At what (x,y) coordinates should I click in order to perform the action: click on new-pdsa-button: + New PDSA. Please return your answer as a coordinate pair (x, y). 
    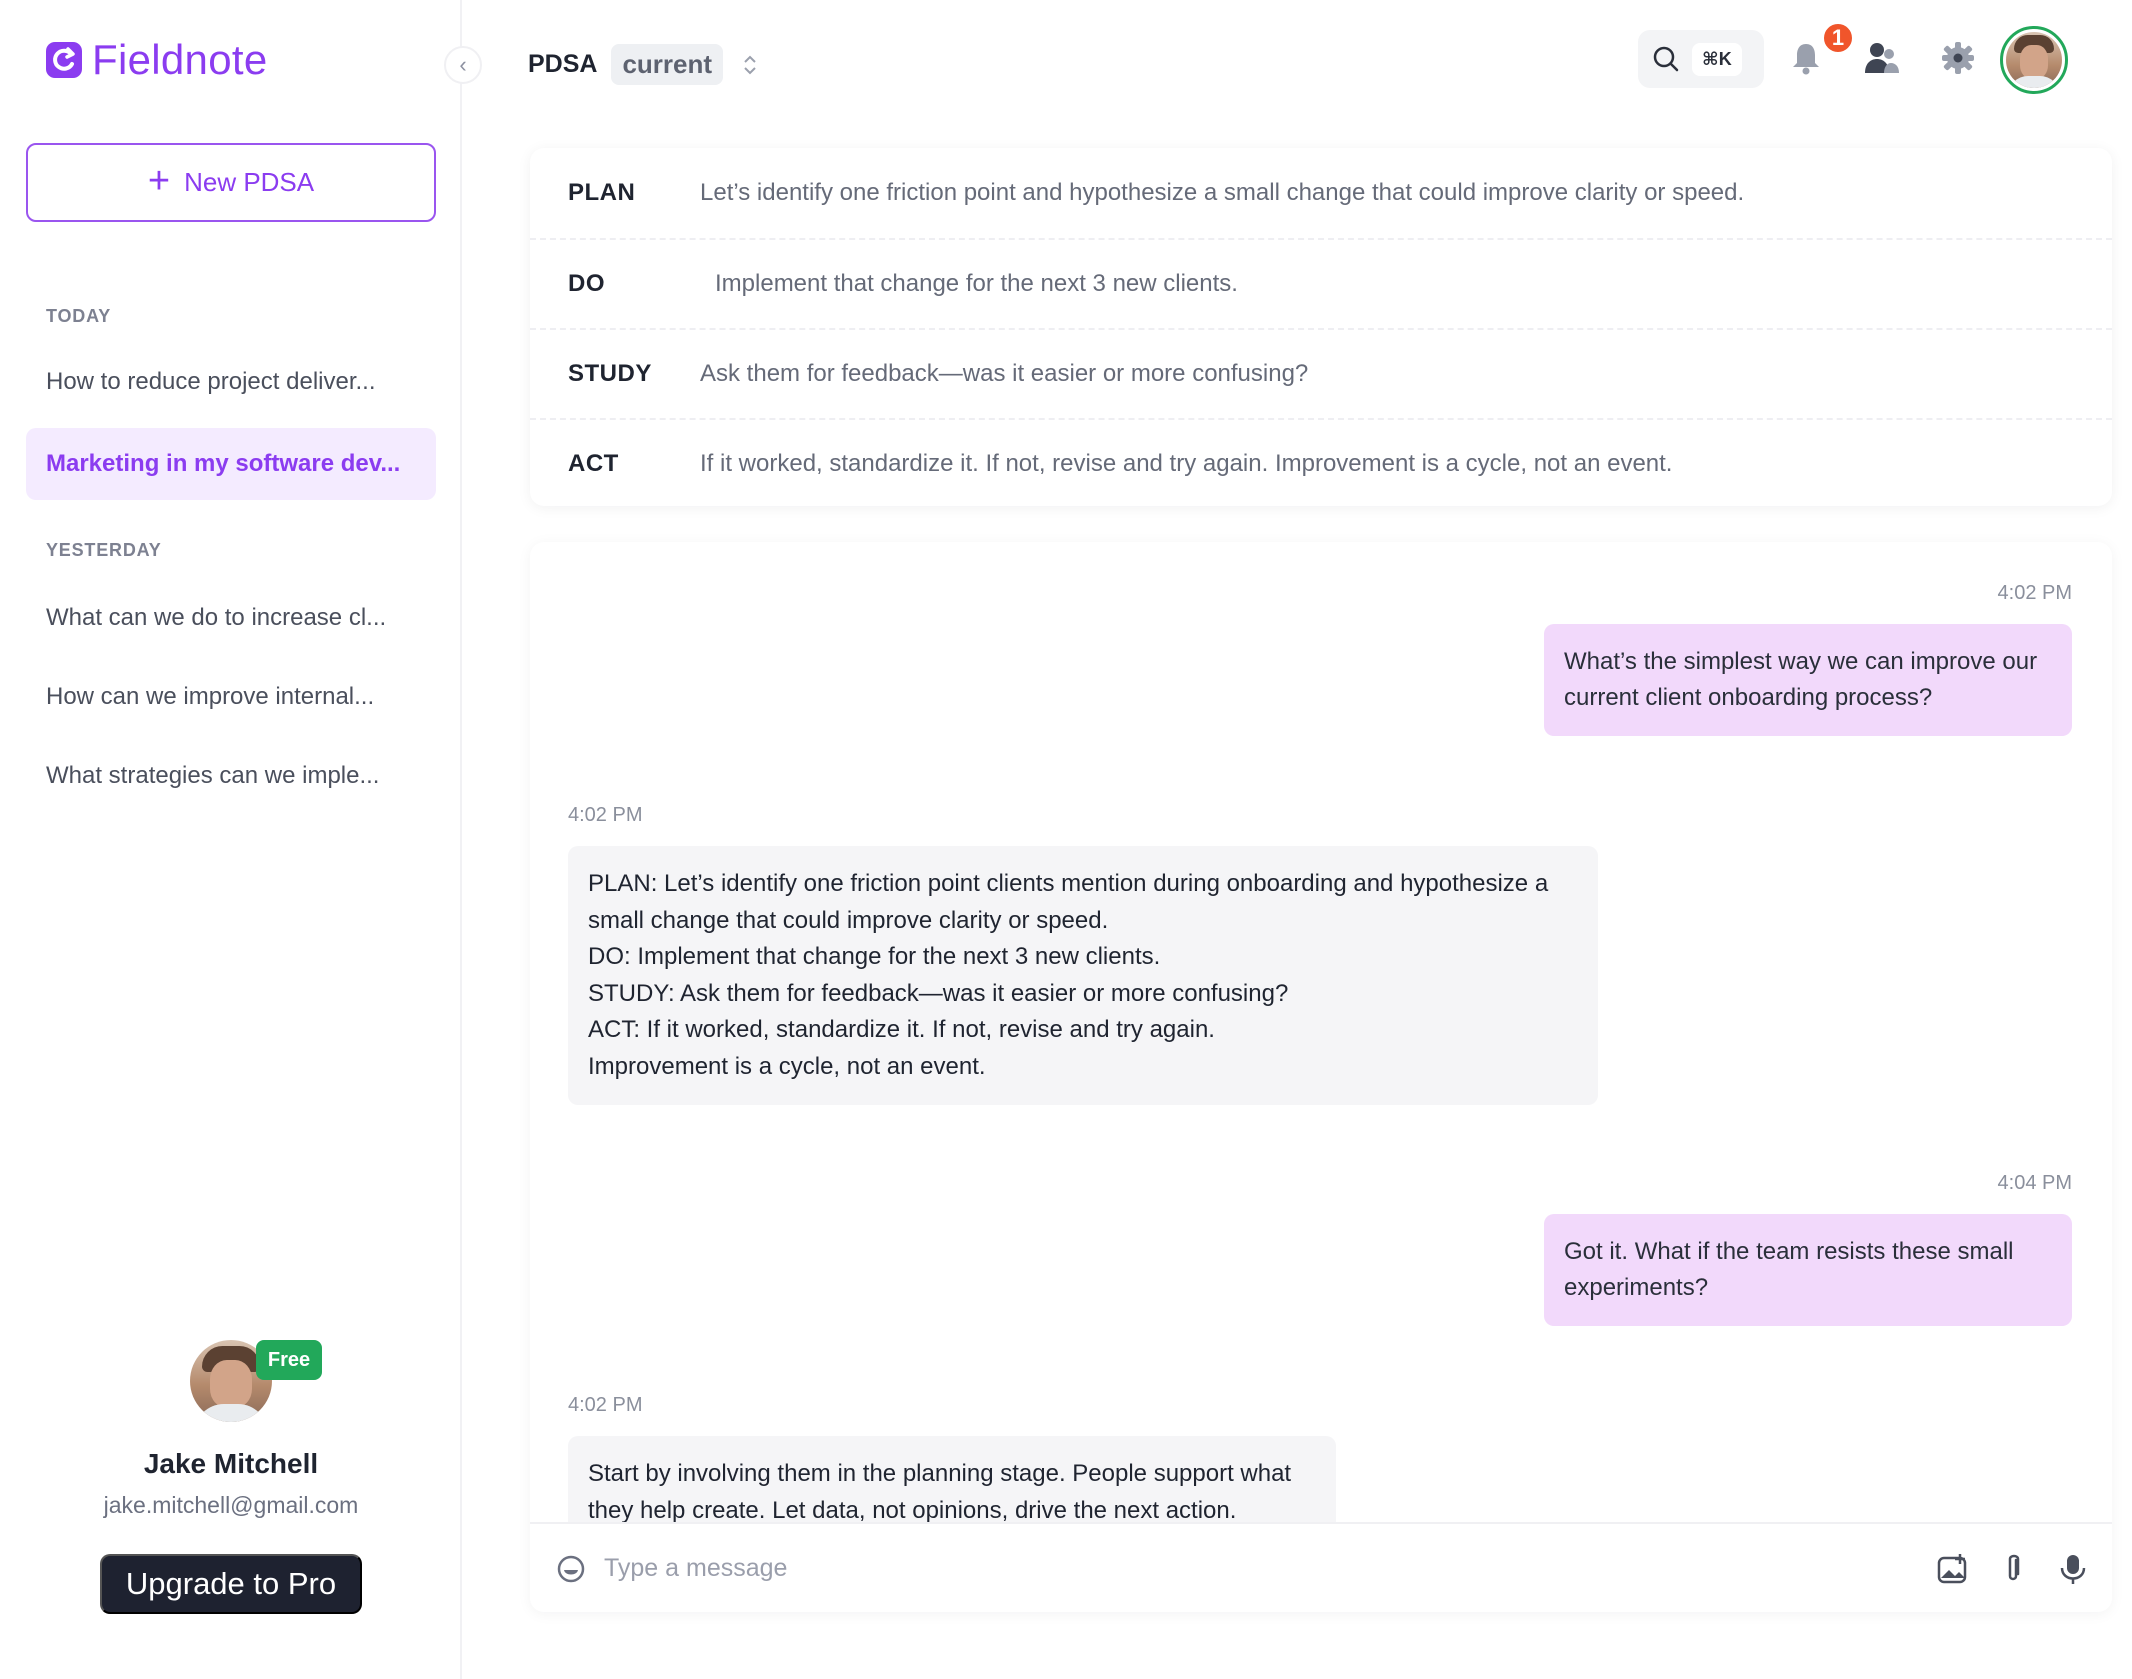
    Looking at the image, I should click on (231, 182).